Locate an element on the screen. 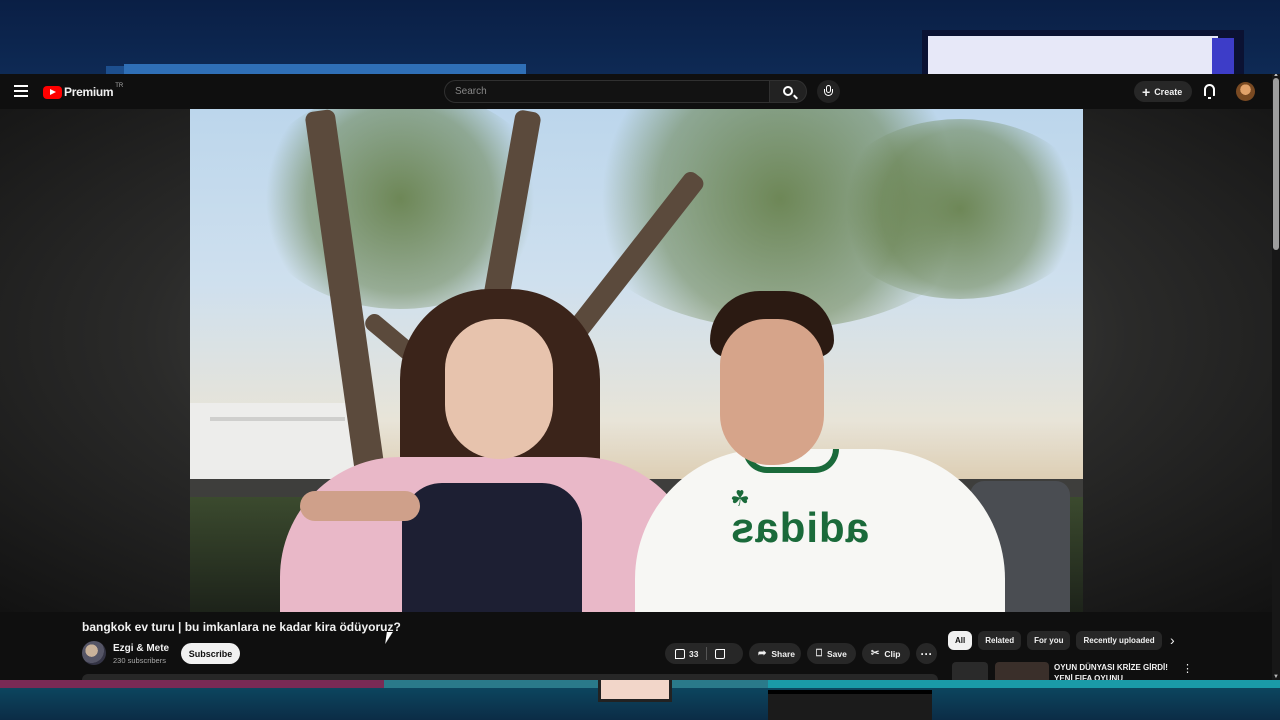 The width and height of the screenshot is (1280, 720). person-right-face is located at coordinates (772, 392).